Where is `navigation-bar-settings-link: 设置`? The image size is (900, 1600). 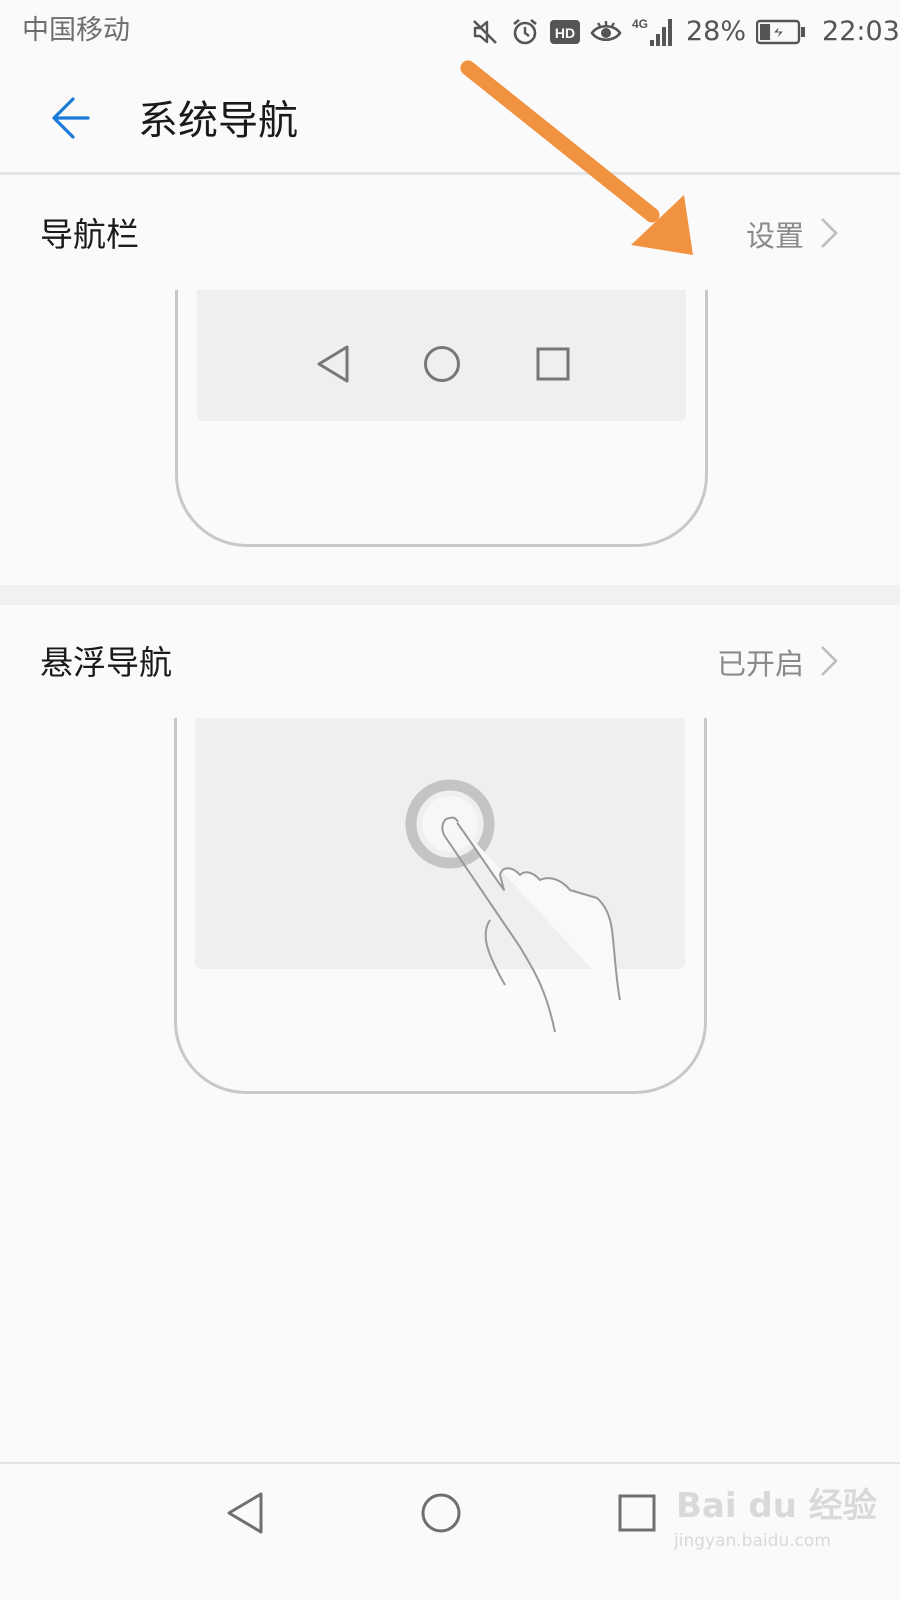 navigation-bar-settings-link: 设置 is located at coordinates (775, 236).